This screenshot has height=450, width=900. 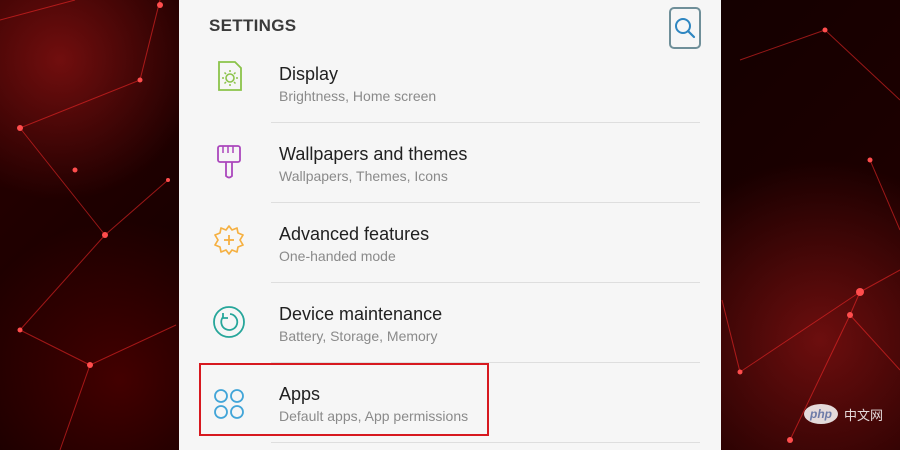 I want to click on apps-highlight-box, so click(x=344, y=399).